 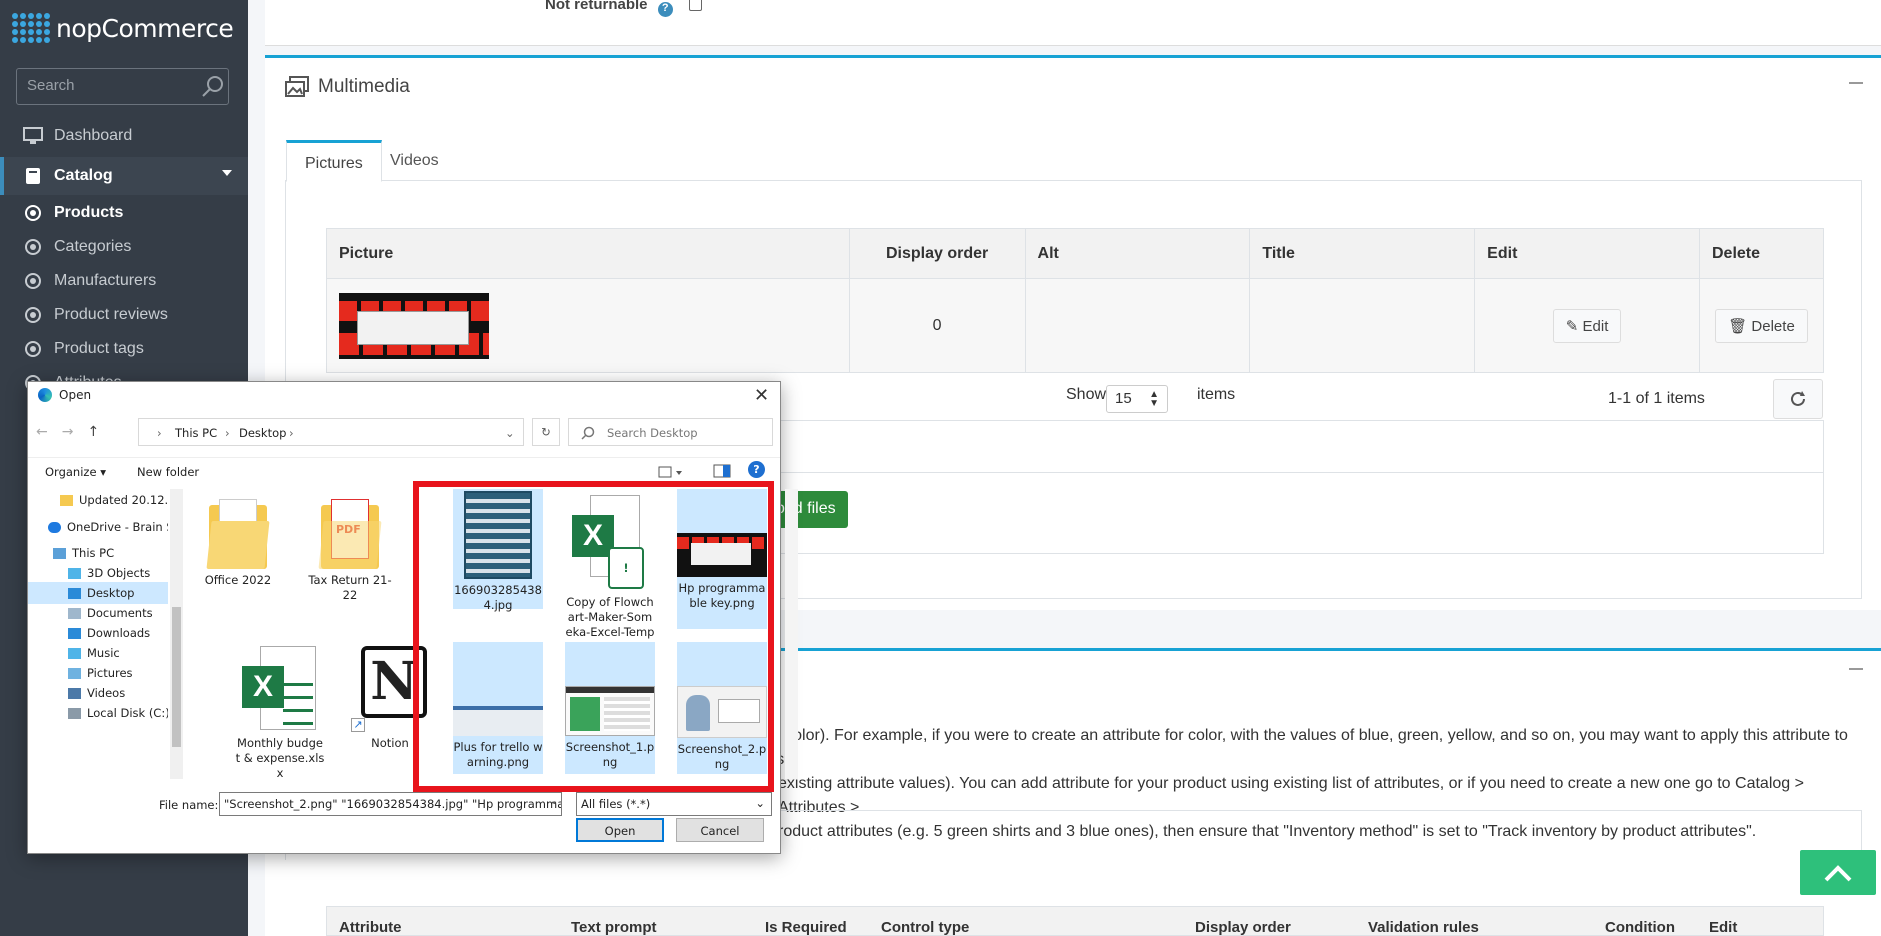 What do you see at coordinates (761, 395) in the screenshot?
I see `close-icon: ✕` at bounding box center [761, 395].